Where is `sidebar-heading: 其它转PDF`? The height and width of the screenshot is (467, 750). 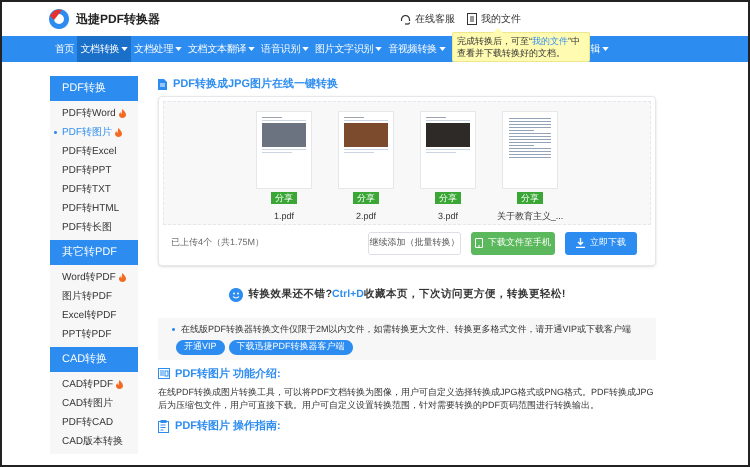 sidebar-heading: 其它转PDF is located at coordinates (94, 252).